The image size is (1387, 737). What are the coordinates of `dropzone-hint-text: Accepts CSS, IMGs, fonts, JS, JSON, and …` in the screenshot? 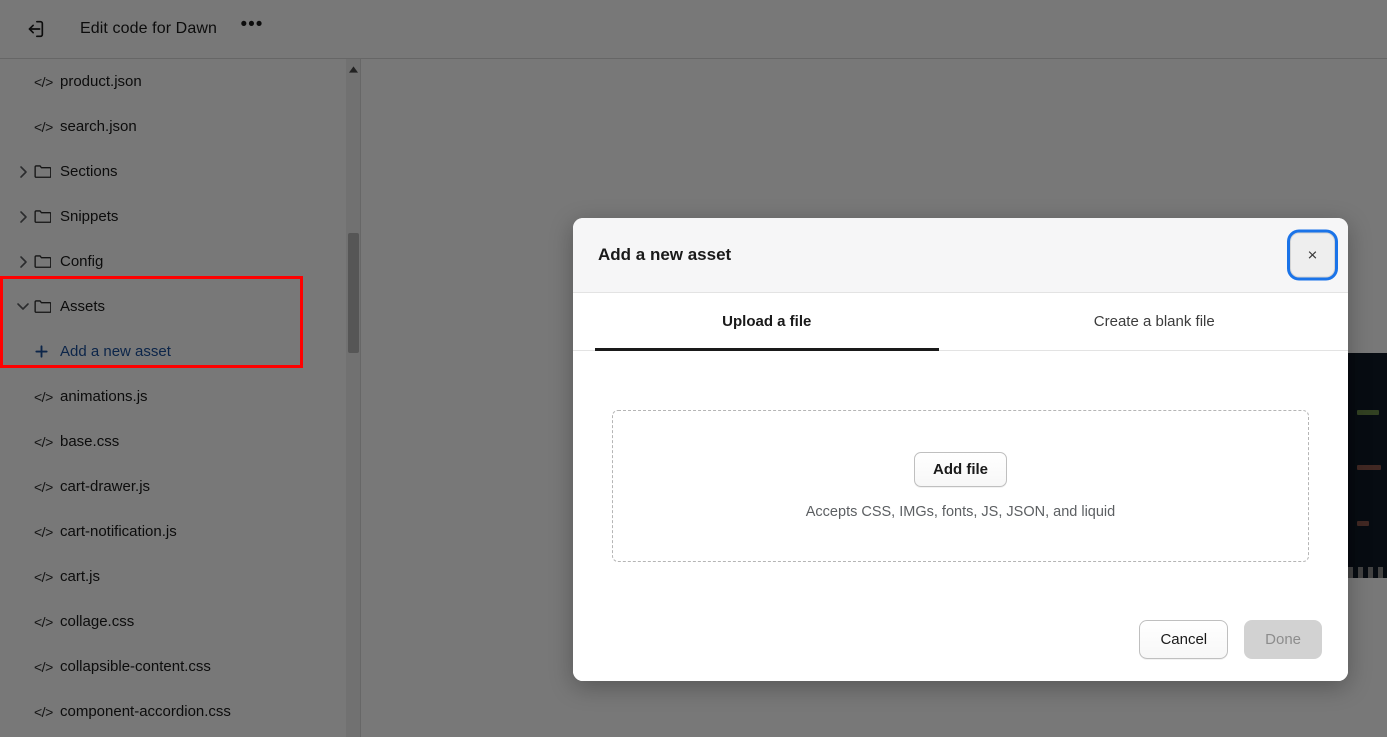 It's located at (960, 512).